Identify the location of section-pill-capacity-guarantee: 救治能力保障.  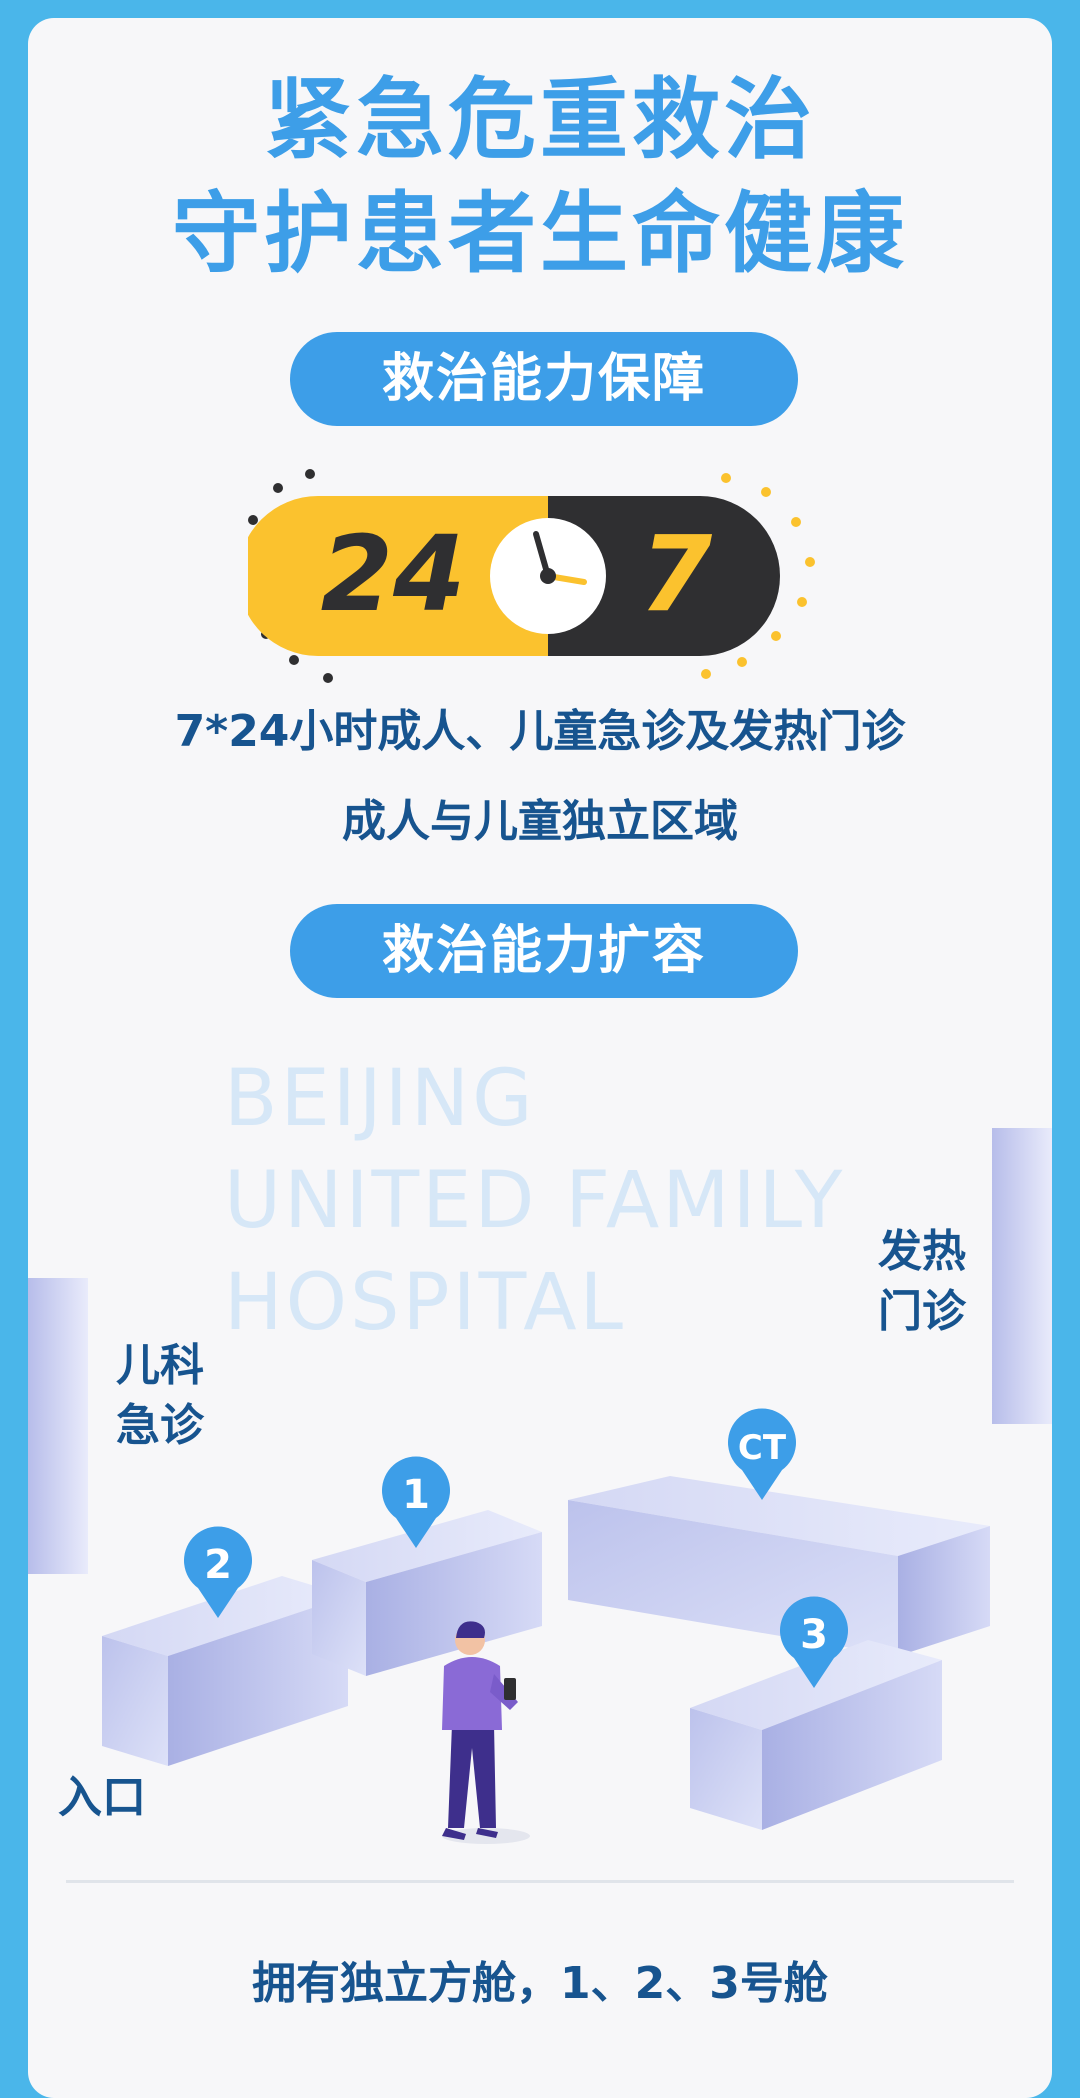
(544, 379).